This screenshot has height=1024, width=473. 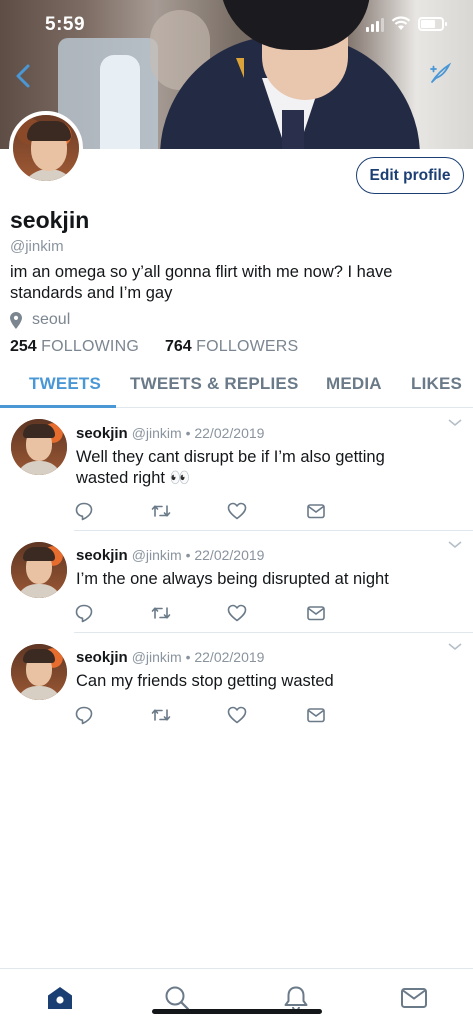 I want to click on location-label: seoul, so click(x=51, y=319).